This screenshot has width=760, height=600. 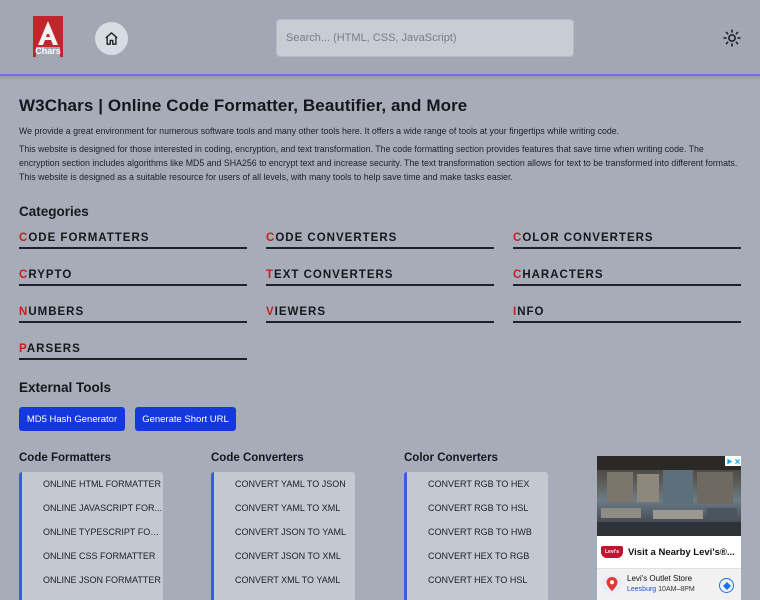 What do you see at coordinates (477, 532) in the screenshot?
I see `list-item: CONVERT RGB TO HWB` at bounding box center [477, 532].